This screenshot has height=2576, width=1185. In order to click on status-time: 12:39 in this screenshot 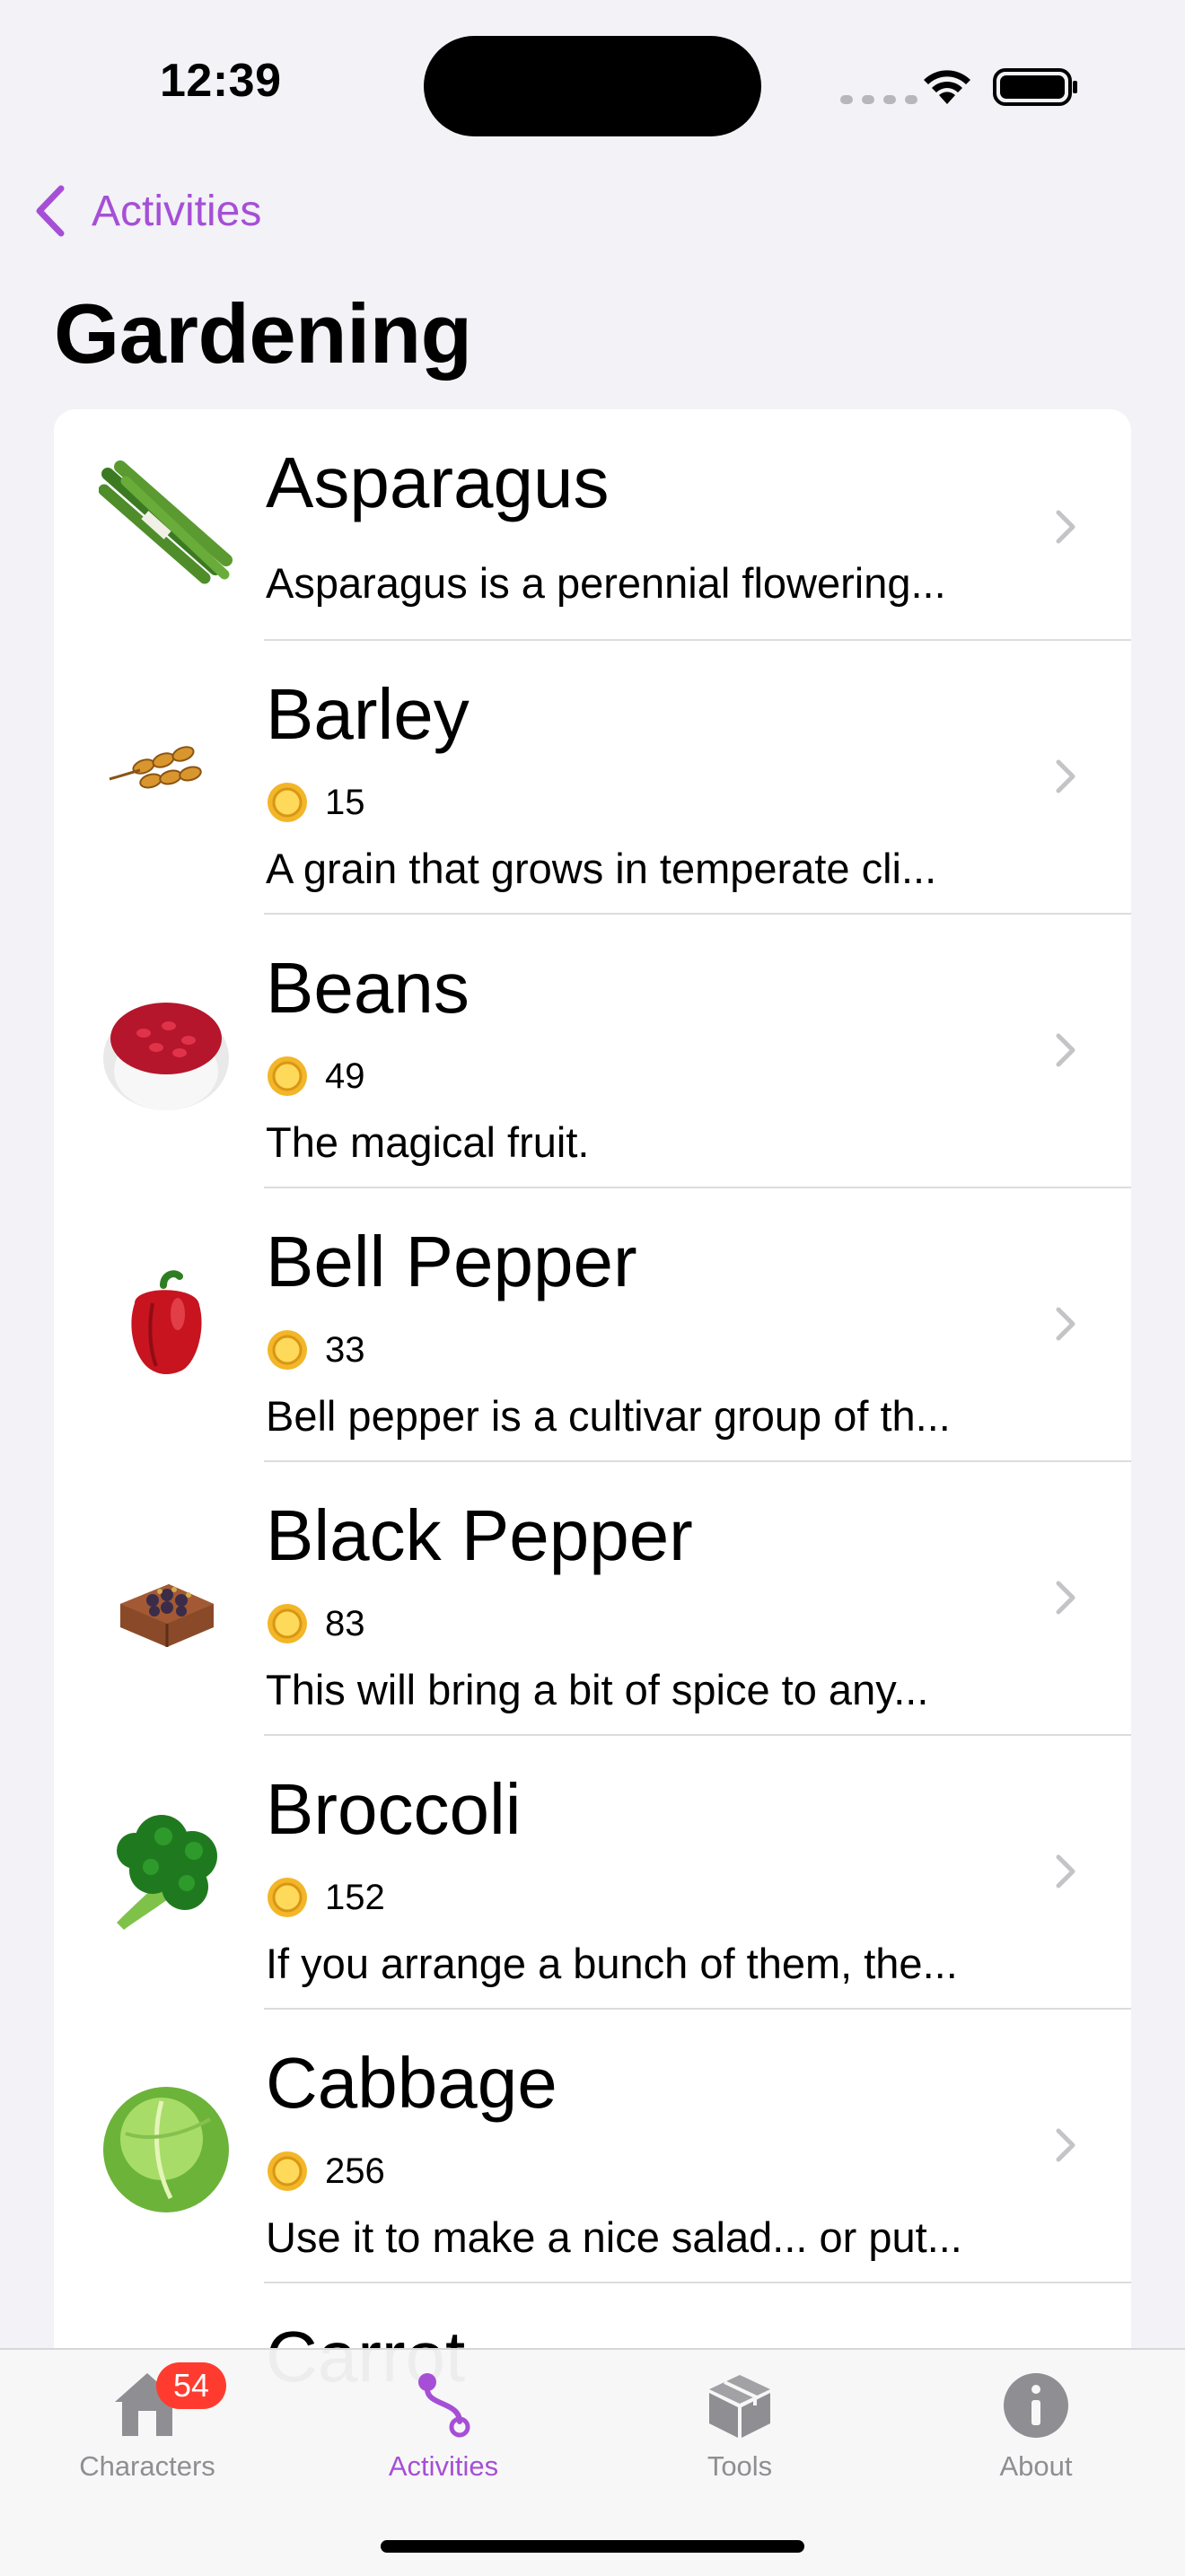, I will do `click(221, 81)`.